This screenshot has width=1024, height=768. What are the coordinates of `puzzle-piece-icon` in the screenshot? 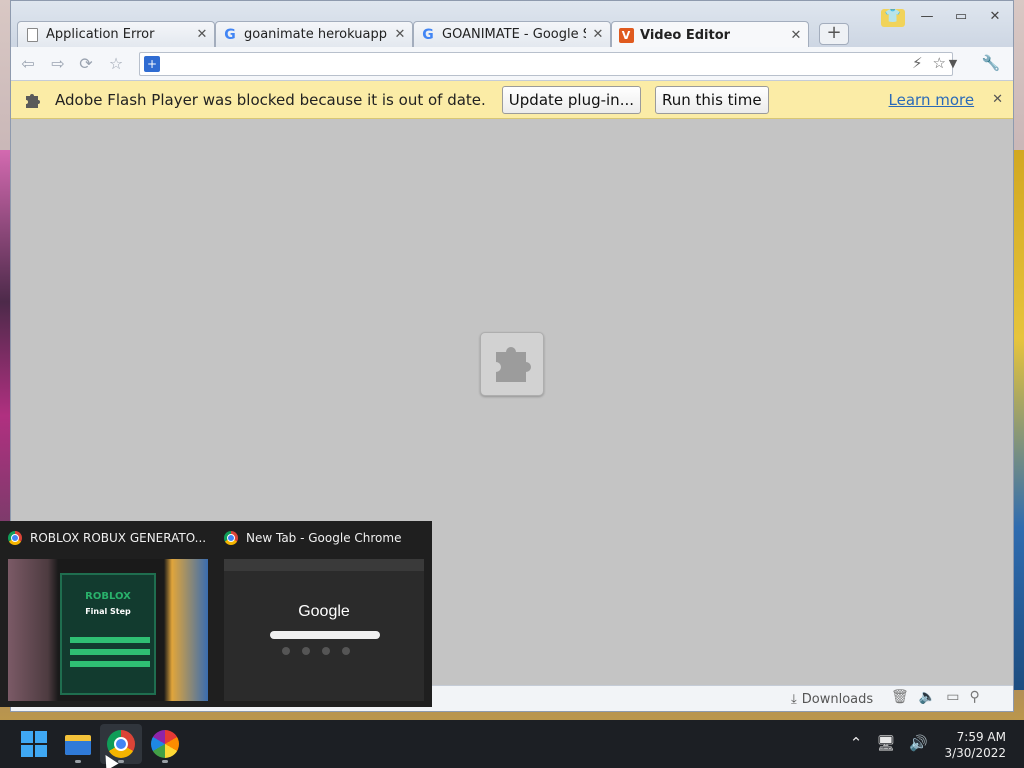 It's located at (512, 364).